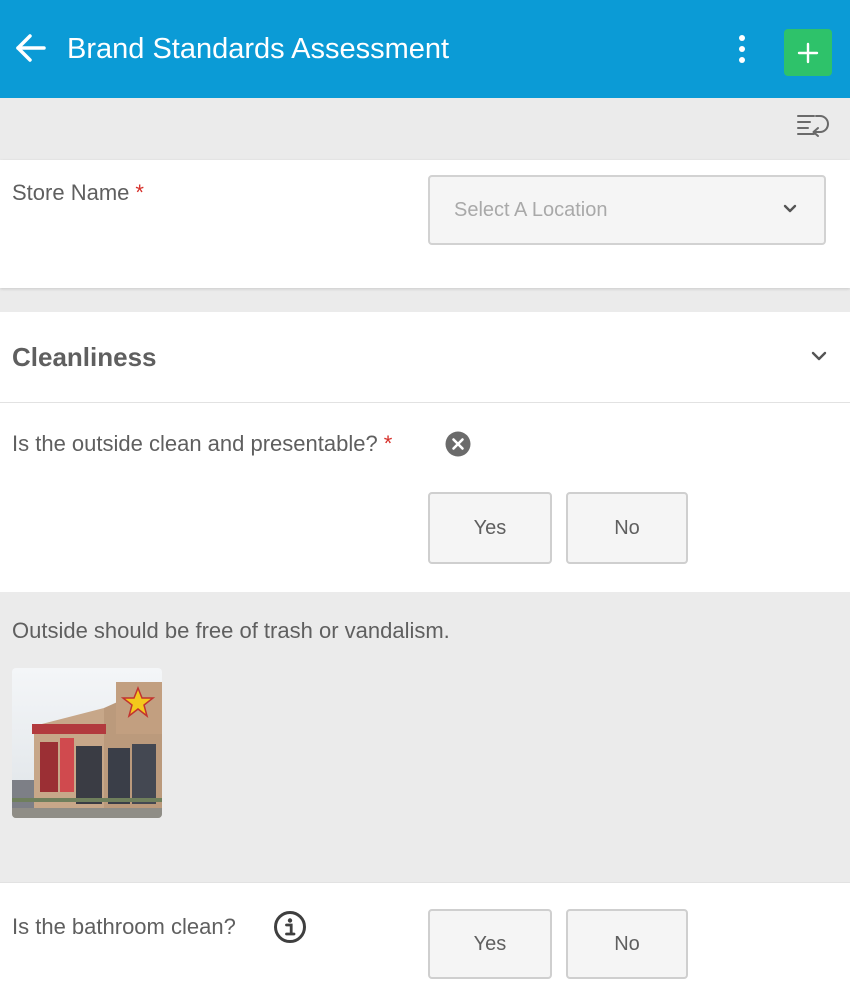  I want to click on store-photo-thumbnail, so click(87, 743).